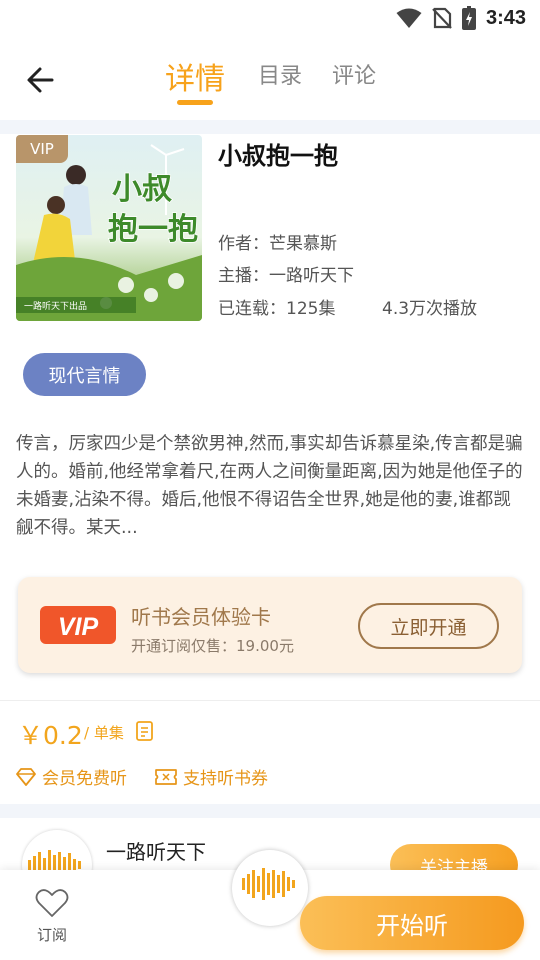 This screenshot has height=960, width=540. What do you see at coordinates (195, 76) in the screenshot?
I see `tab-details: 详情` at bounding box center [195, 76].